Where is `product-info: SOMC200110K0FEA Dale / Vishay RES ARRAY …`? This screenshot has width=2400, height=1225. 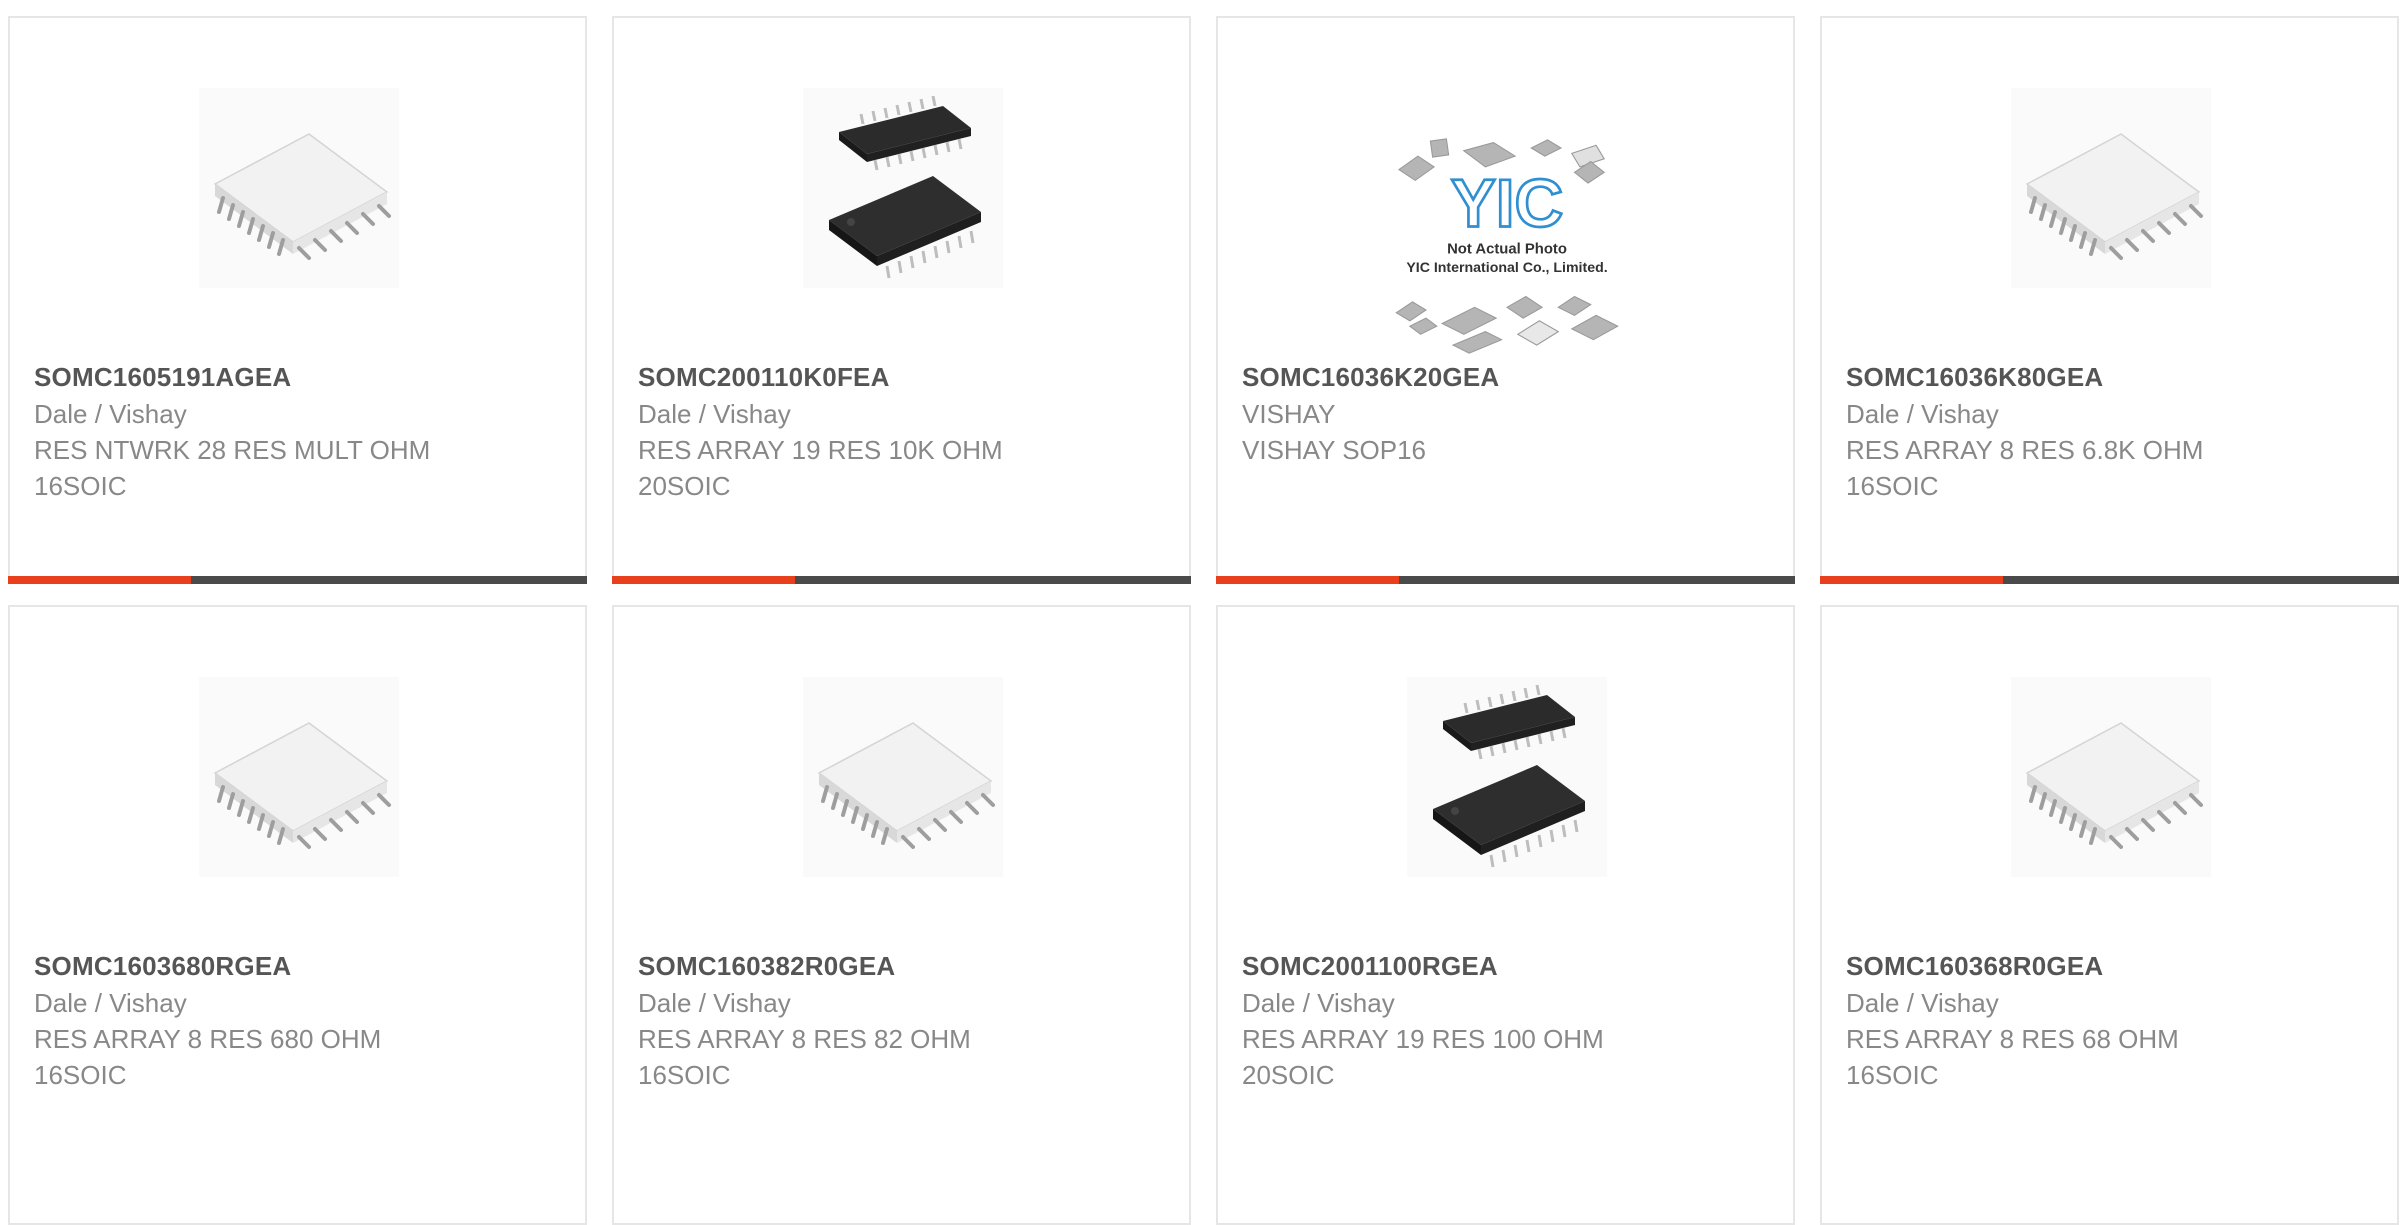 product-info: SOMC200110K0FEA Dale / Vishay RES ARRAY … is located at coordinates (901, 431).